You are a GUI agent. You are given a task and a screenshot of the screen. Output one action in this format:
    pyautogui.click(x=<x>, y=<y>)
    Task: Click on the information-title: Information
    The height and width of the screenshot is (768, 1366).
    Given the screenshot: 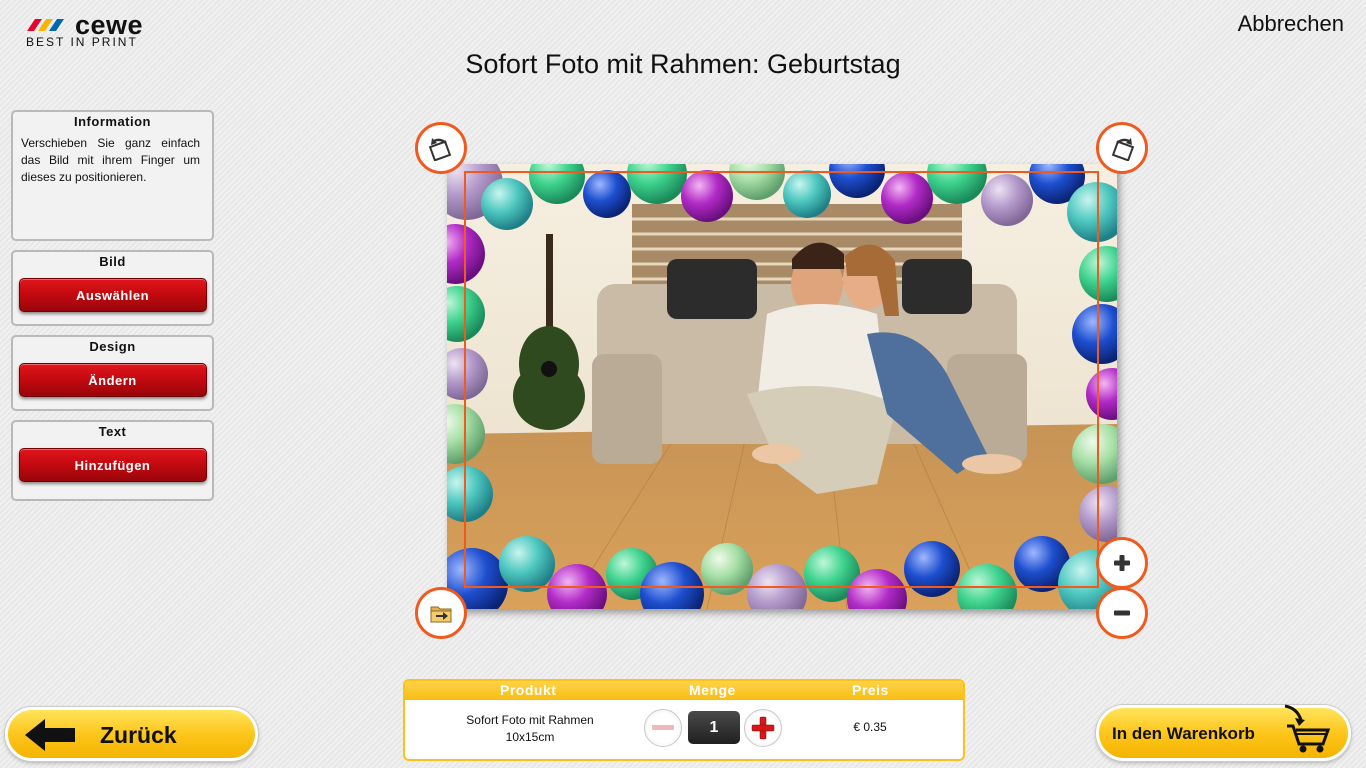 What is the action you would take?
    pyautogui.click(x=112, y=121)
    